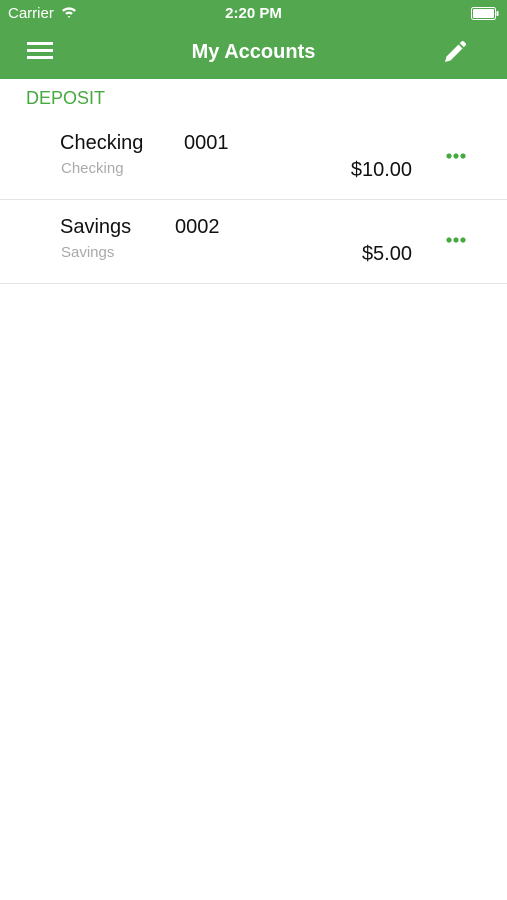 Image resolution: width=507 pixels, height=900 pixels. What do you see at coordinates (253, 242) in the screenshot?
I see `account-row-savings: Savings 0002 Savings $5.00` at bounding box center [253, 242].